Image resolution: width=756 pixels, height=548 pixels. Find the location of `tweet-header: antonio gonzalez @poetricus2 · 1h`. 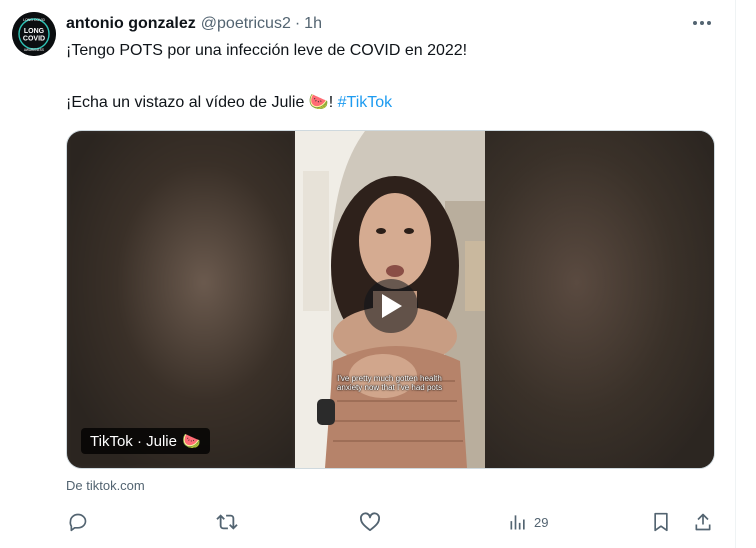

tweet-header: antonio gonzalez @poetricus2 · 1h is located at coordinates (194, 24).